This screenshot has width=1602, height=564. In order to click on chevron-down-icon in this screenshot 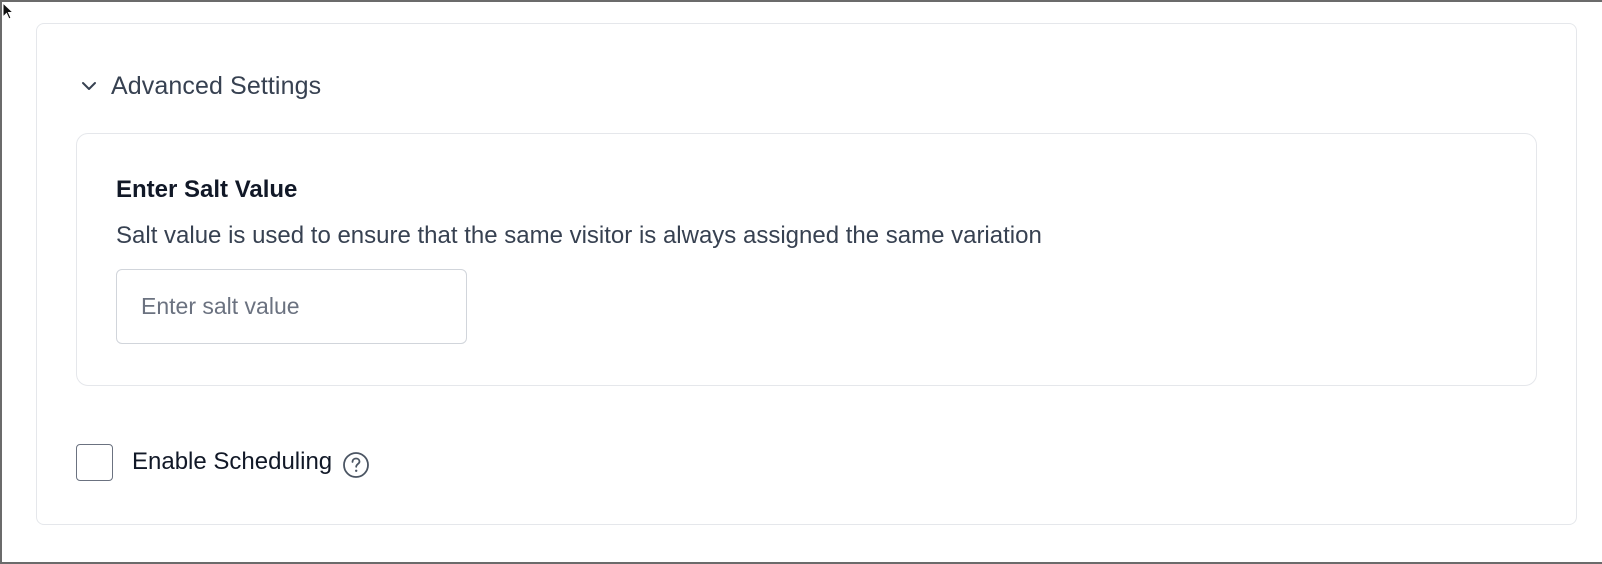, I will do `click(89, 86)`.